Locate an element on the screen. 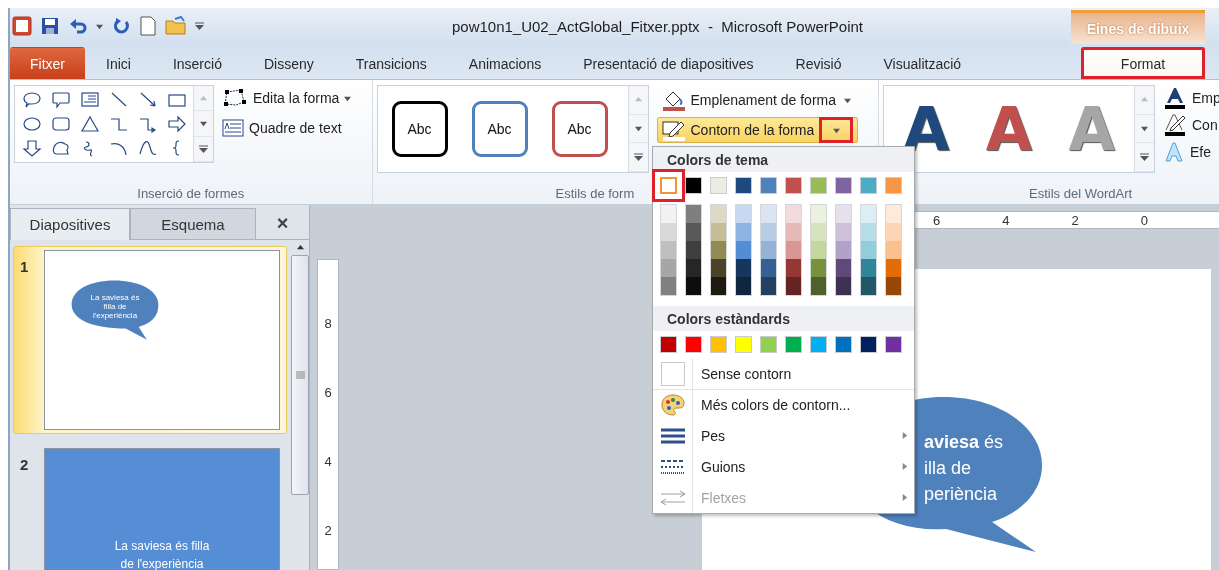  scrollbar-thumb is located at coordinates (300, 375).